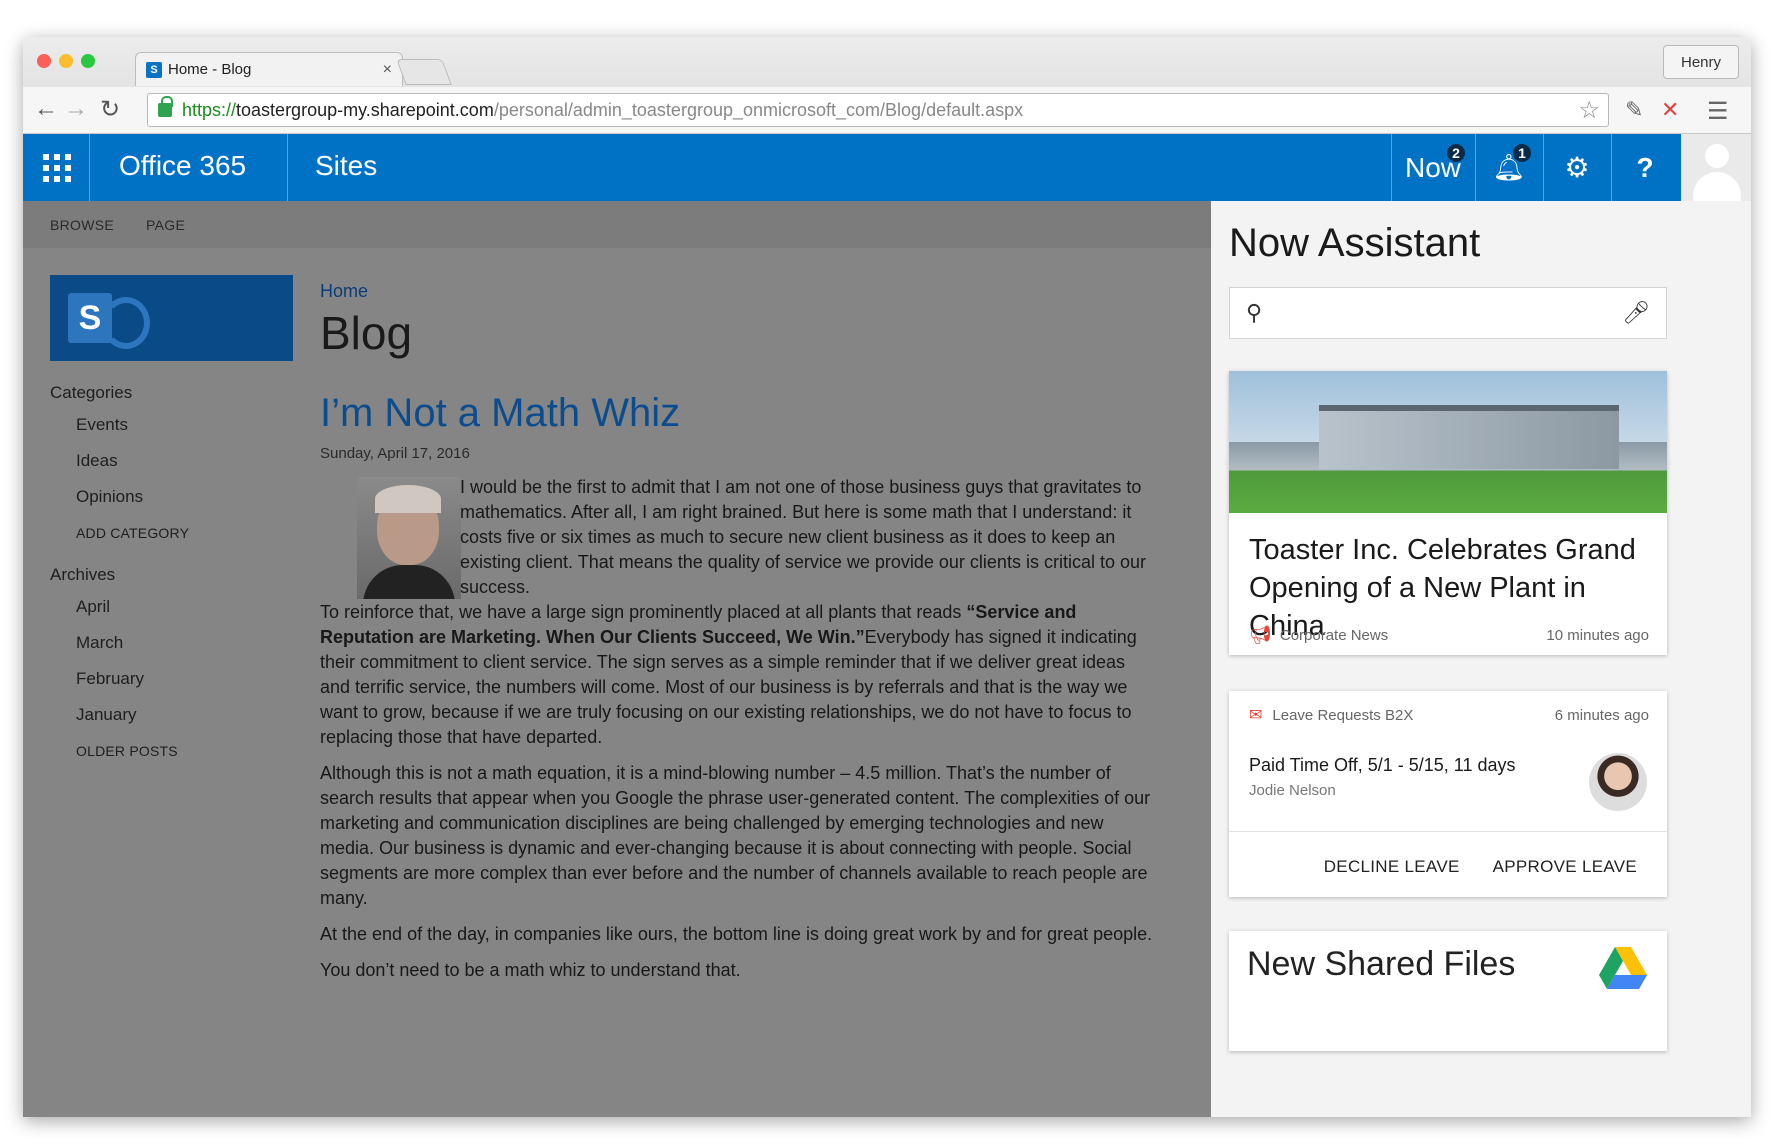 This screenshot has height=1140, width=1788. I want to click on close-window-button, so click(44, 61).